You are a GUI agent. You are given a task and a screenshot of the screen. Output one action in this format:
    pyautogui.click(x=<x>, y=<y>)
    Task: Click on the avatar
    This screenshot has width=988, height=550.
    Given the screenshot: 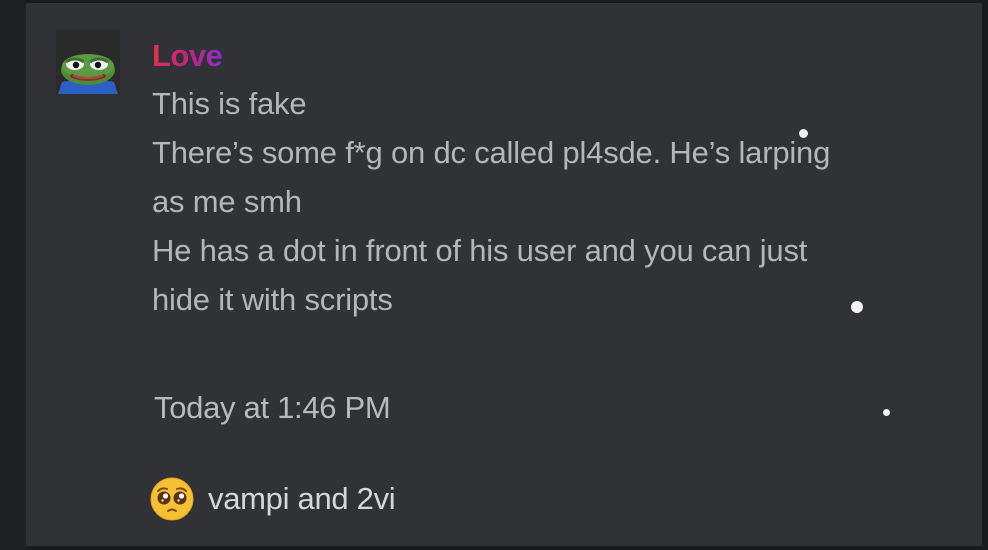 What is the action you would take?
    pyautogui.click(x=88, y=62)
    